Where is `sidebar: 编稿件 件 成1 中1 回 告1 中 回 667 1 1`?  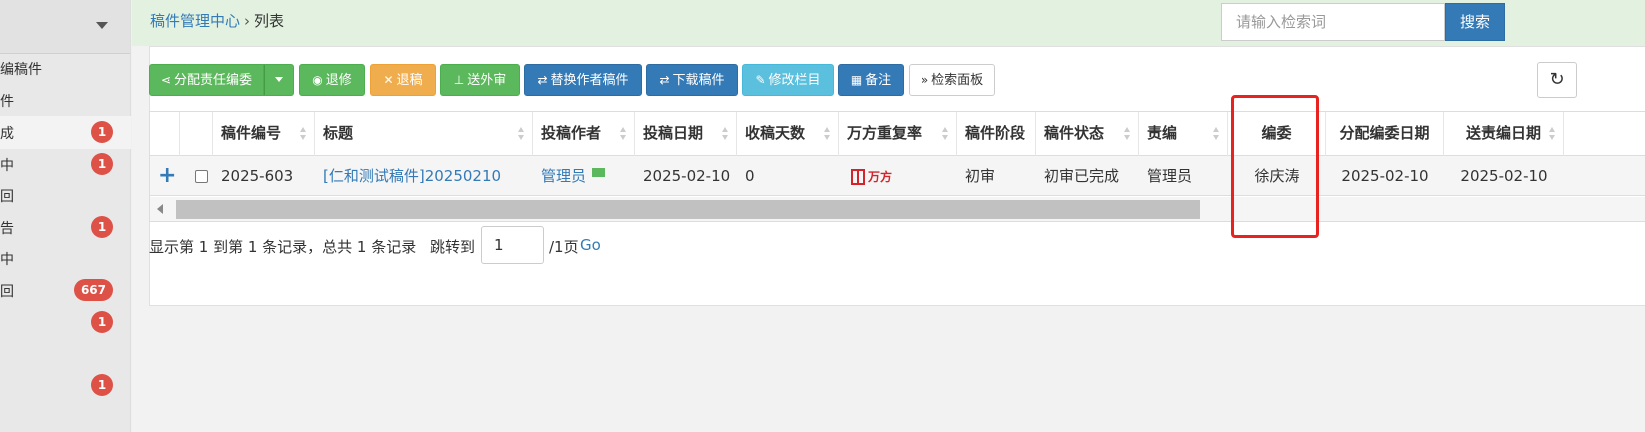 sidebar: 编稿件 件 成1 中1 回 告1 中 回 667 1 1 is located at coordinates (65, 216).